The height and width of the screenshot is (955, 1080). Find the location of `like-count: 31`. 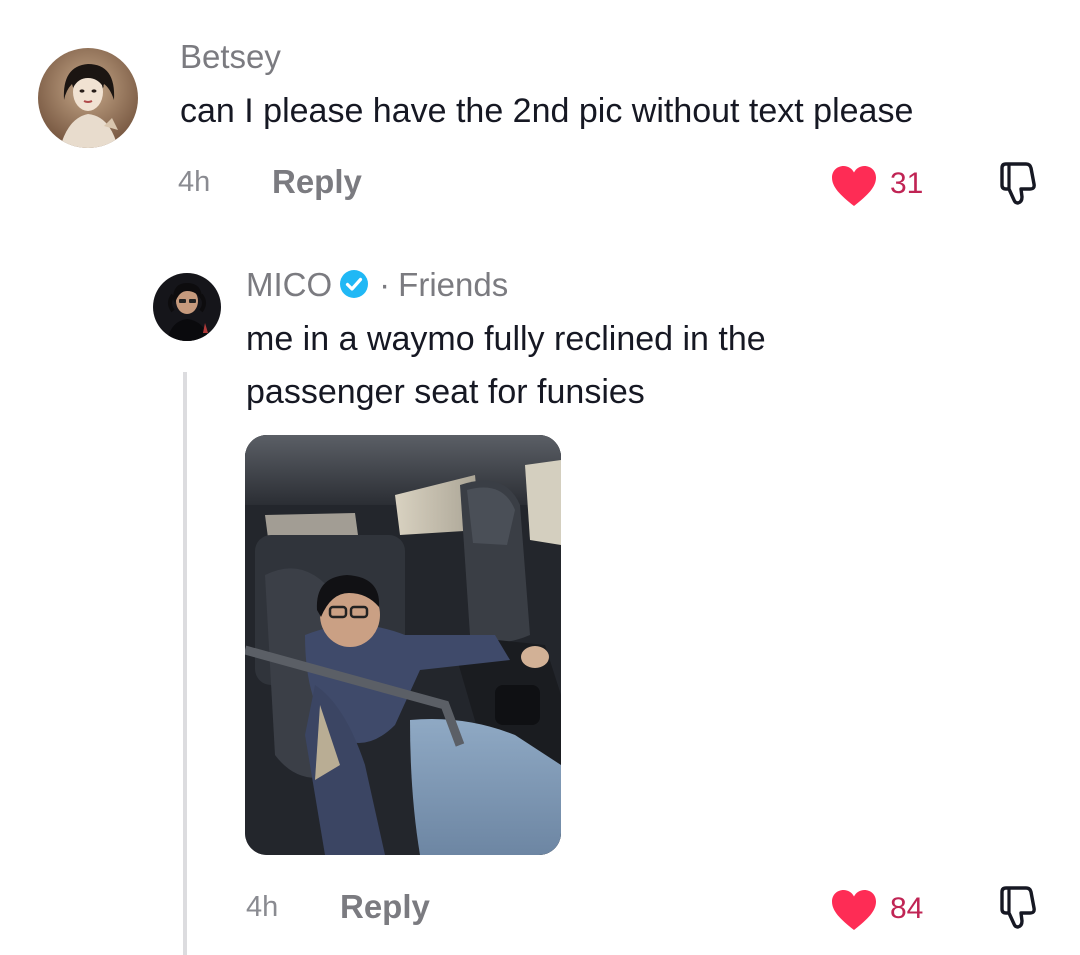

like-count: 31 is located at coordinates (907, 183).